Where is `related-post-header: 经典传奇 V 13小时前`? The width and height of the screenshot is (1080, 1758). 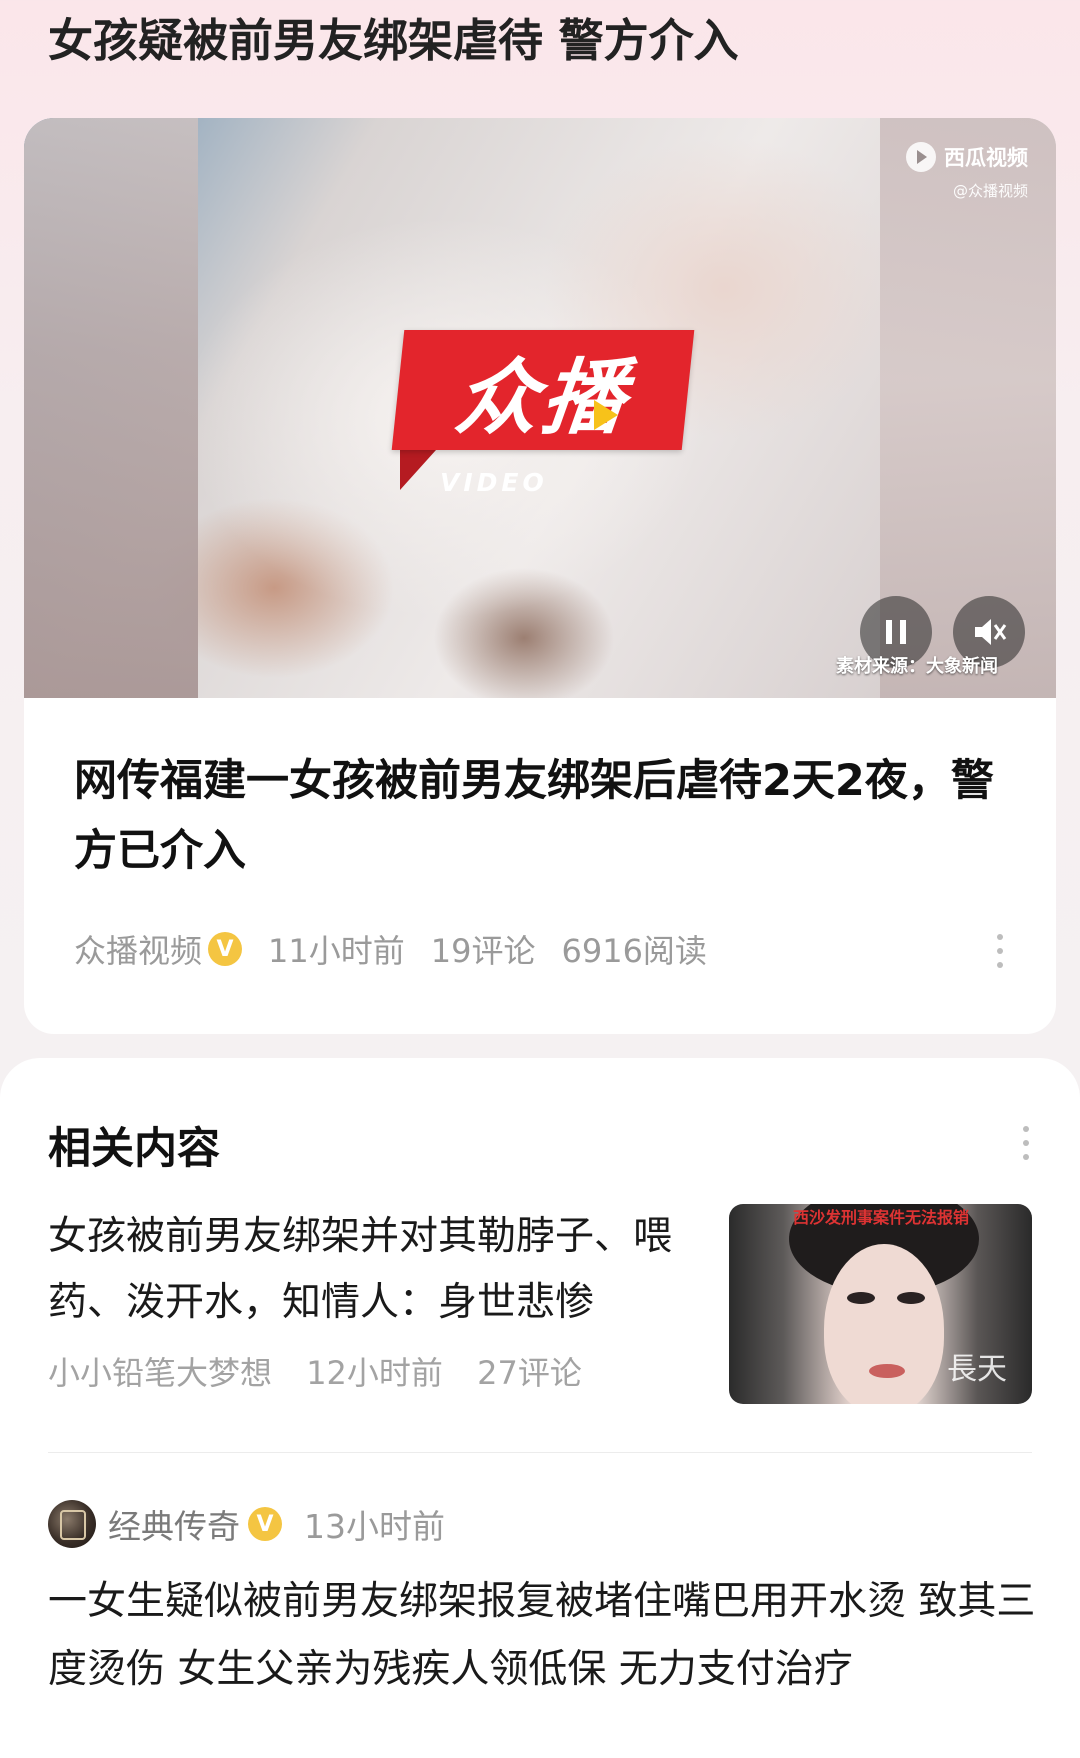 related-post-header: 经典传奇 V 13小时前 is located at coordinates (246, 1524).